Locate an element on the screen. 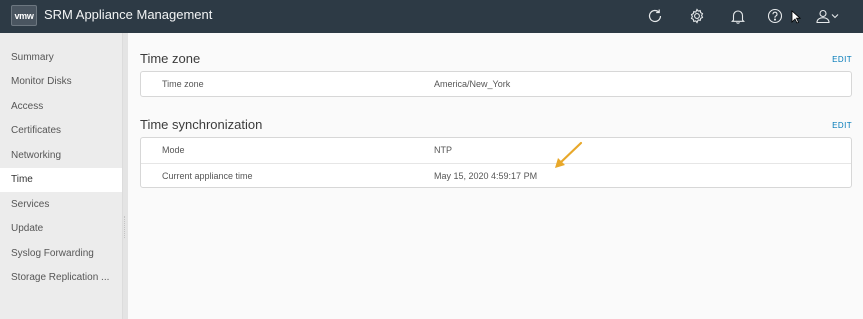  time-sync-title: Time synchronization is located at coordinates (201, 124).